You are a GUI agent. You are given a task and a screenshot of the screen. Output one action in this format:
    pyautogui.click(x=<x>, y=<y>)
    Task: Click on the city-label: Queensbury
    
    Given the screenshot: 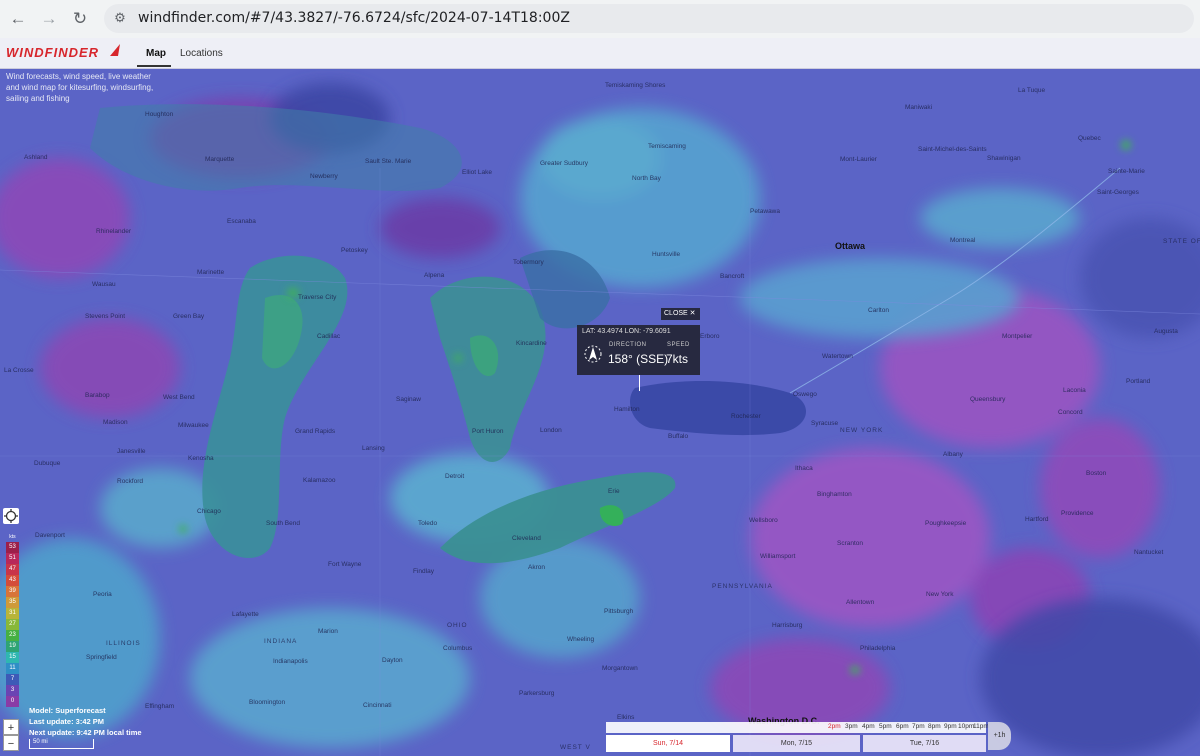 What is the action you would take?
    pyautogui.click(x=988, y=399)
    